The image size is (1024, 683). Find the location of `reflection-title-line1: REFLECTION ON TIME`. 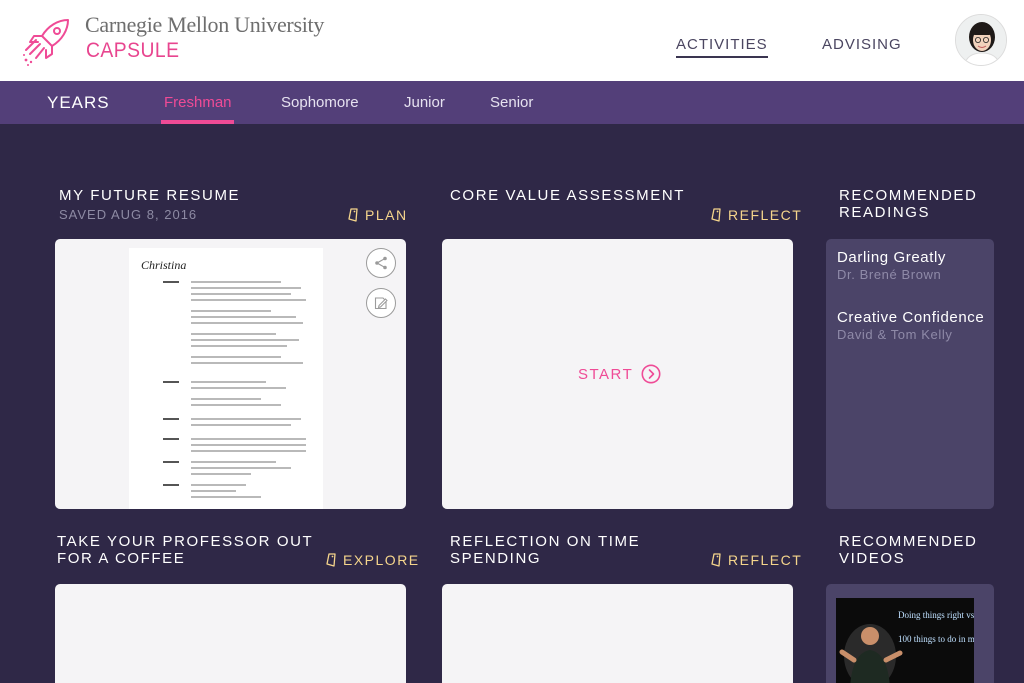

reflection-title-line1: REFLECTION ON TIME is located at coordinates (545, 541).